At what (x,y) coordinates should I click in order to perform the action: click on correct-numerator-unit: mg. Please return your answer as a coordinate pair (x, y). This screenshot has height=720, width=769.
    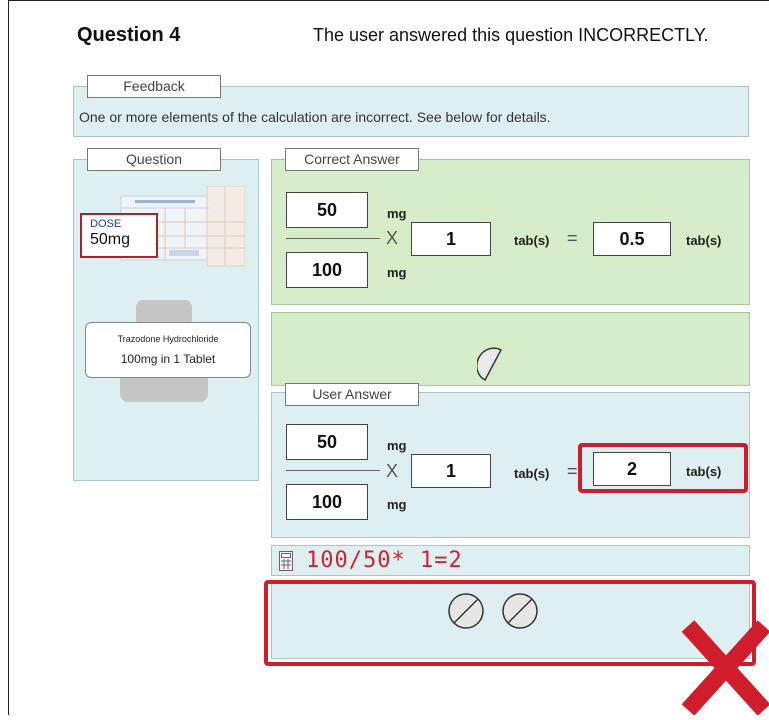
    Looking at the image, I should click on (397, 213).